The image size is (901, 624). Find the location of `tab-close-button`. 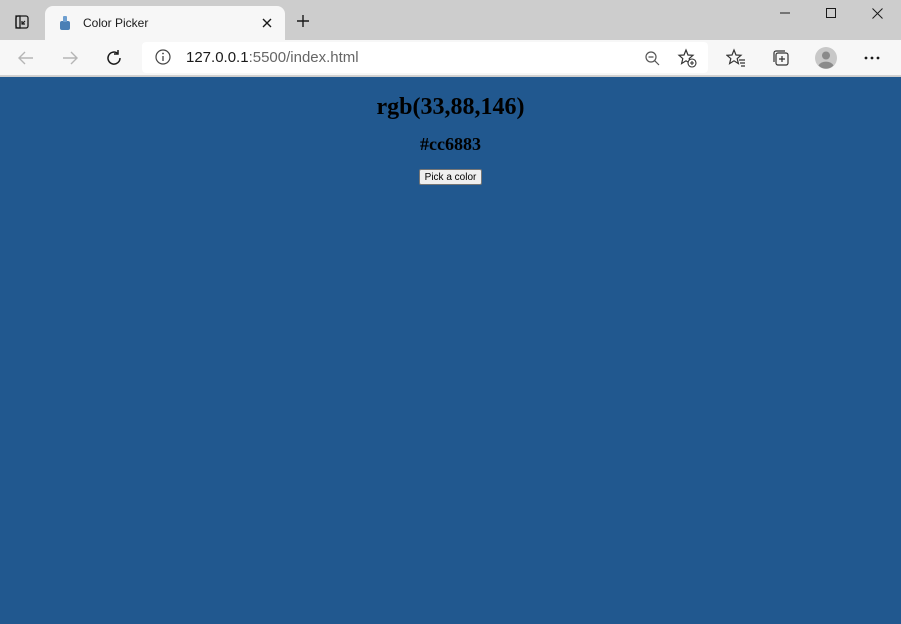

tab-close-button is located at coordinates (267, 23).